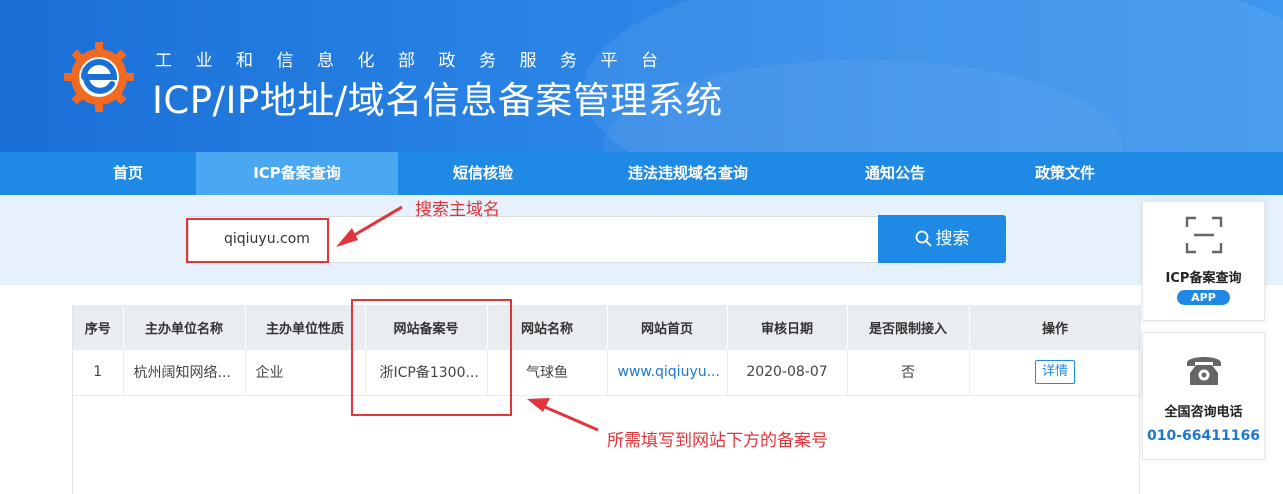  I want to click on nav-item-sms-verify: 短信核验, so click(483, 173).